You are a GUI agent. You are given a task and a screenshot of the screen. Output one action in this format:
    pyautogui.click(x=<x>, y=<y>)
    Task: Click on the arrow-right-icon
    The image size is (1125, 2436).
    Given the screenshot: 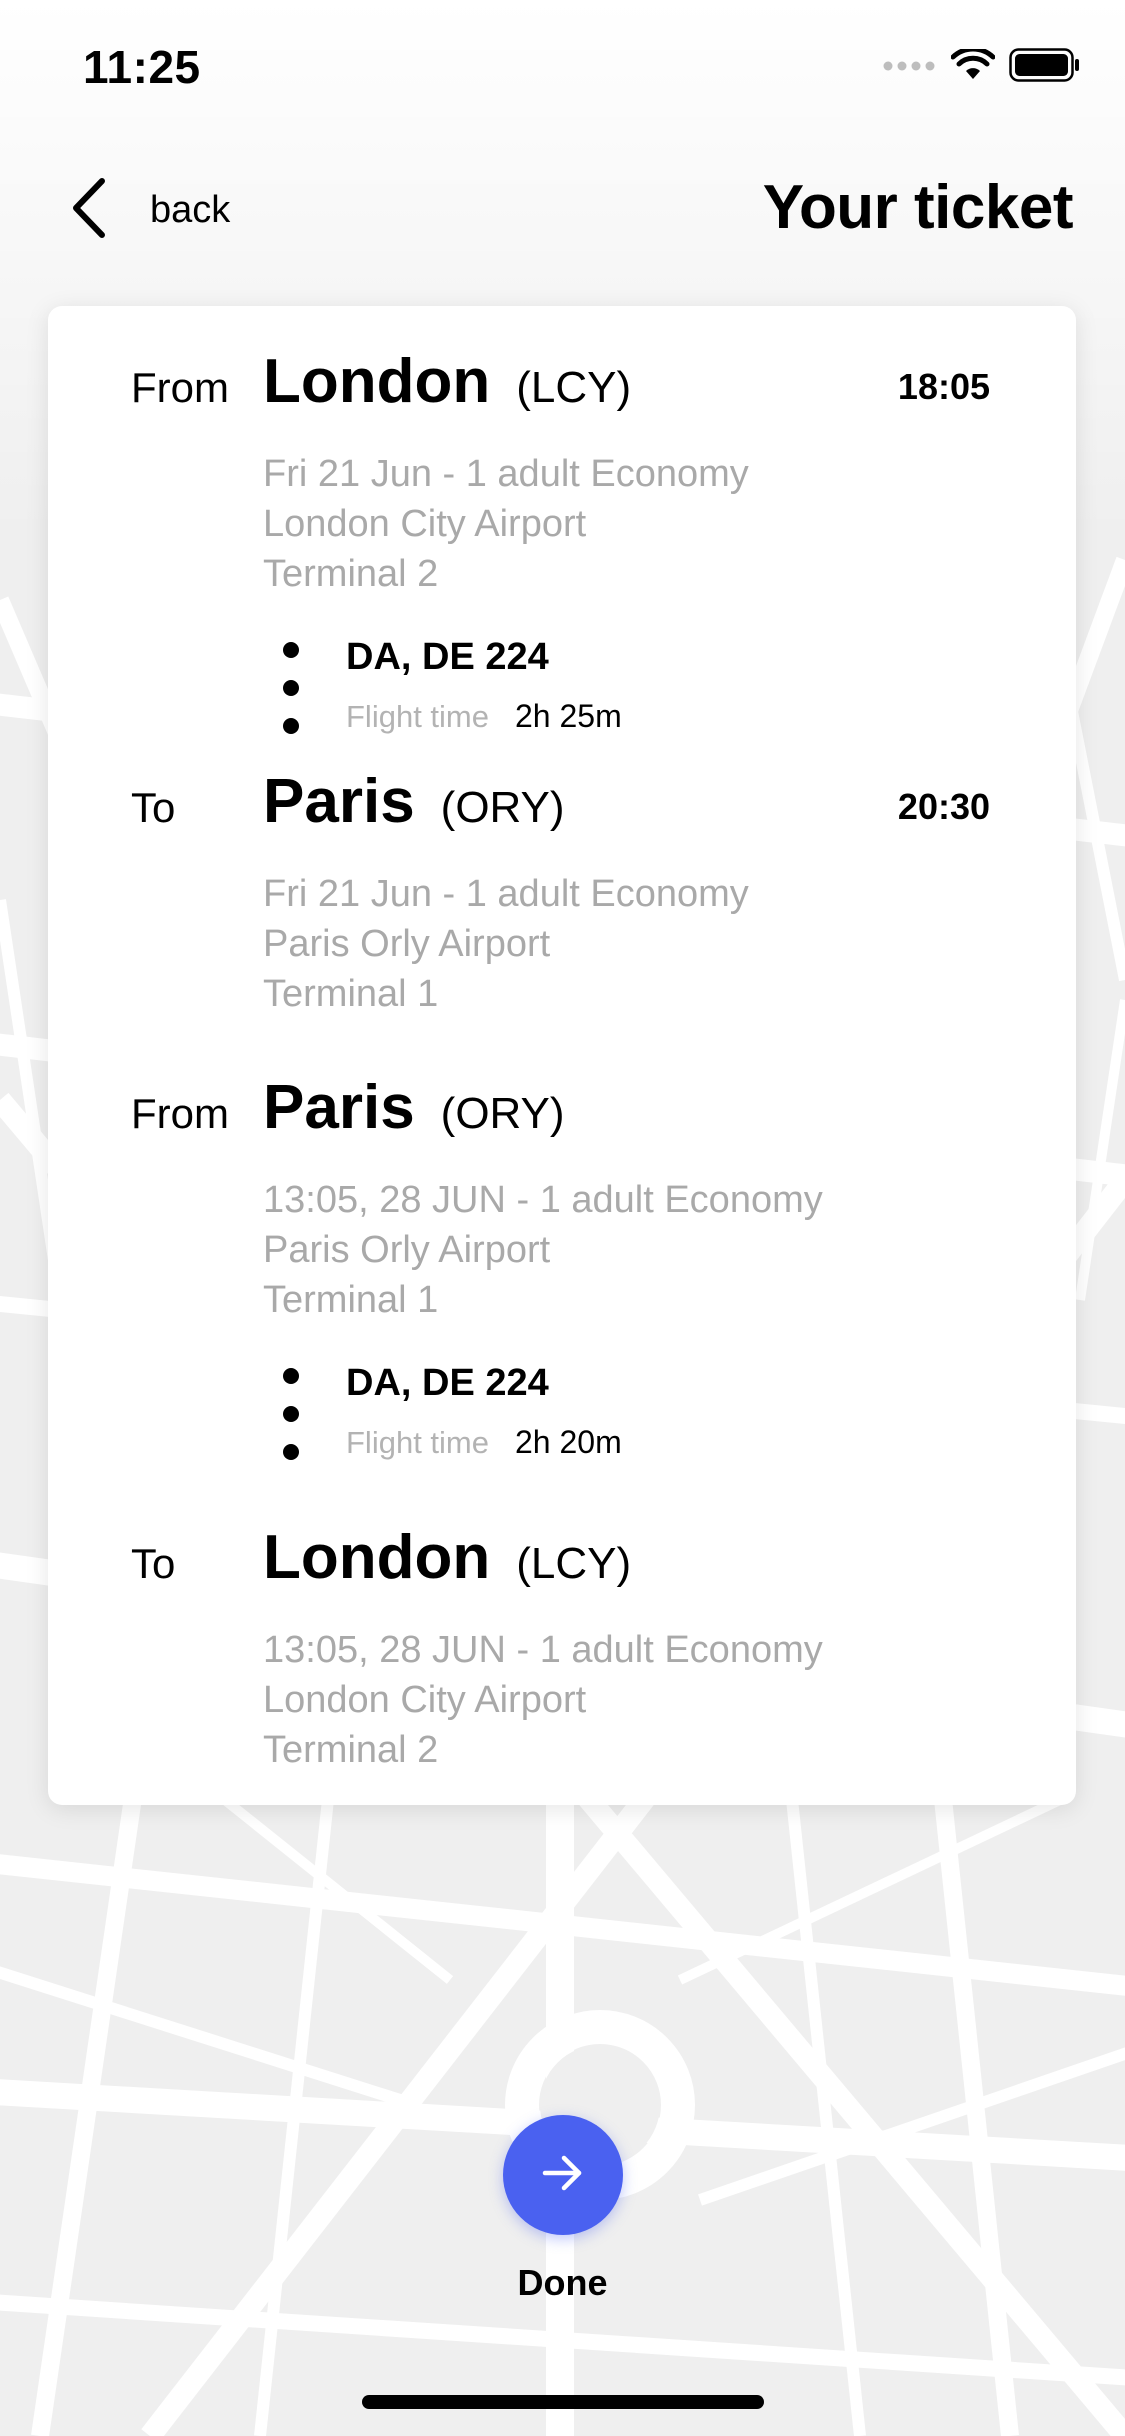 What is the action you would take?
    pyautogui.click(x=563, y=2175)
    